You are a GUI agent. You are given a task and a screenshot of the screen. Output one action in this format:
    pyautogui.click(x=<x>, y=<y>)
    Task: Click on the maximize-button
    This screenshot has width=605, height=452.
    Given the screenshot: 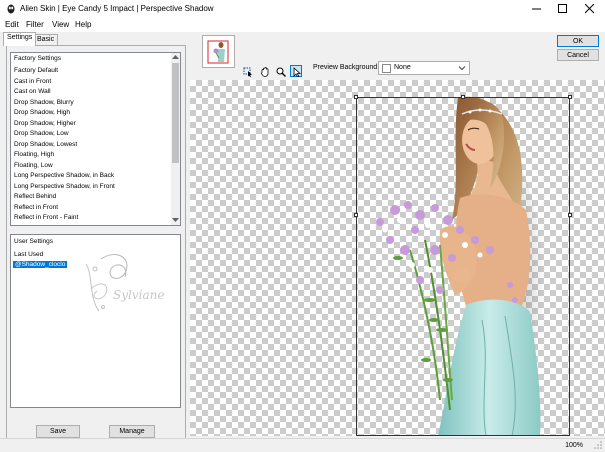 What is the action you would take?
    pyautogui.click(x=563, y=9)
    